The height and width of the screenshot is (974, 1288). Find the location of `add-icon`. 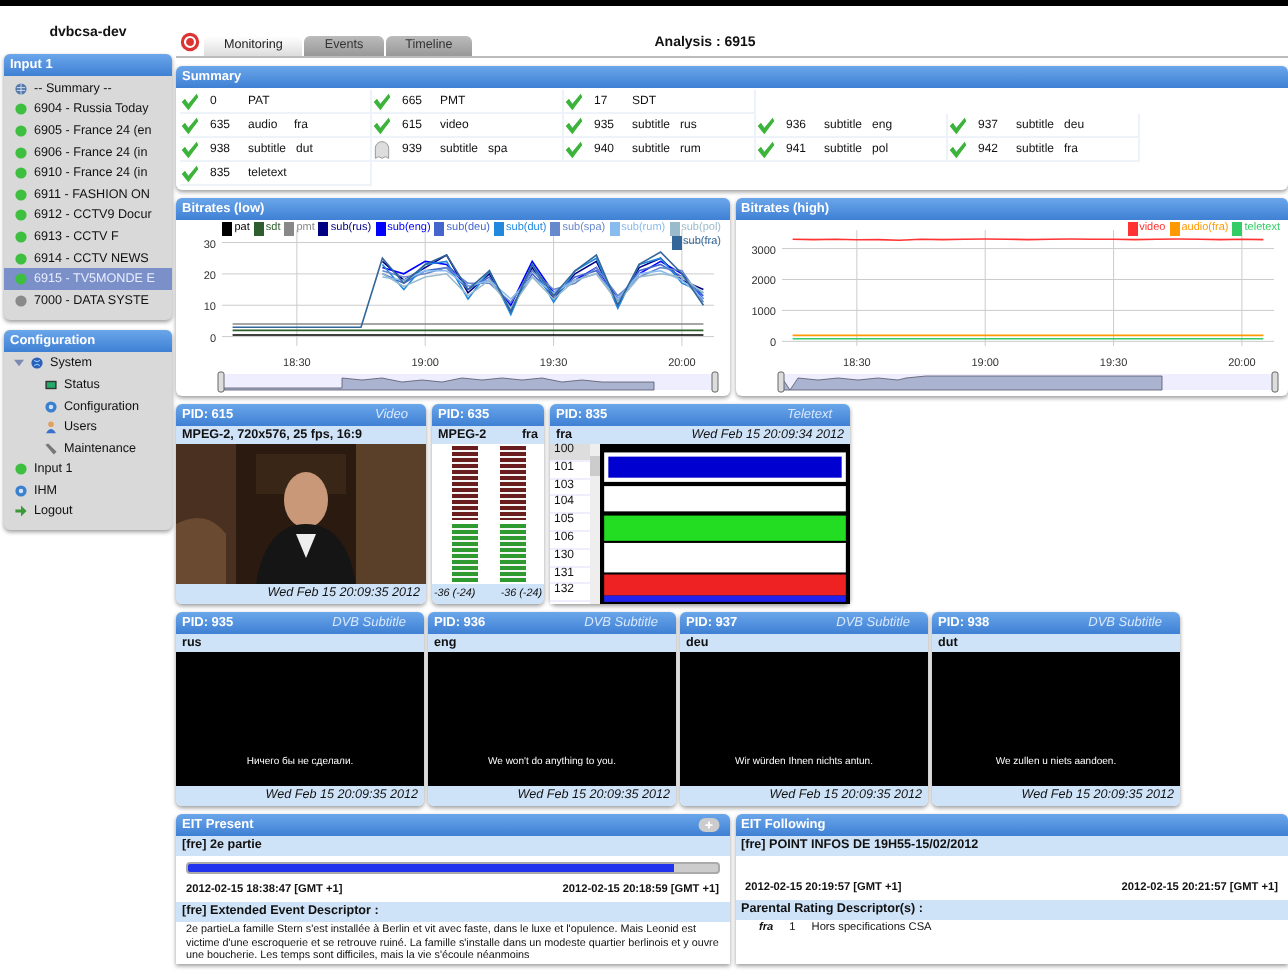

add-icon is located at coordinates (708, 825).